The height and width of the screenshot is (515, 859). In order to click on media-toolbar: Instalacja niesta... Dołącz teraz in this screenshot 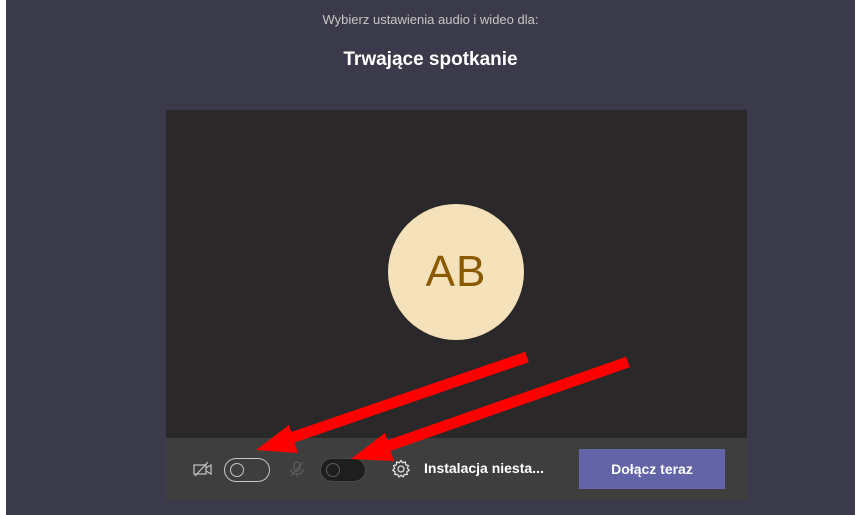, I will do `click(456, 469)`.